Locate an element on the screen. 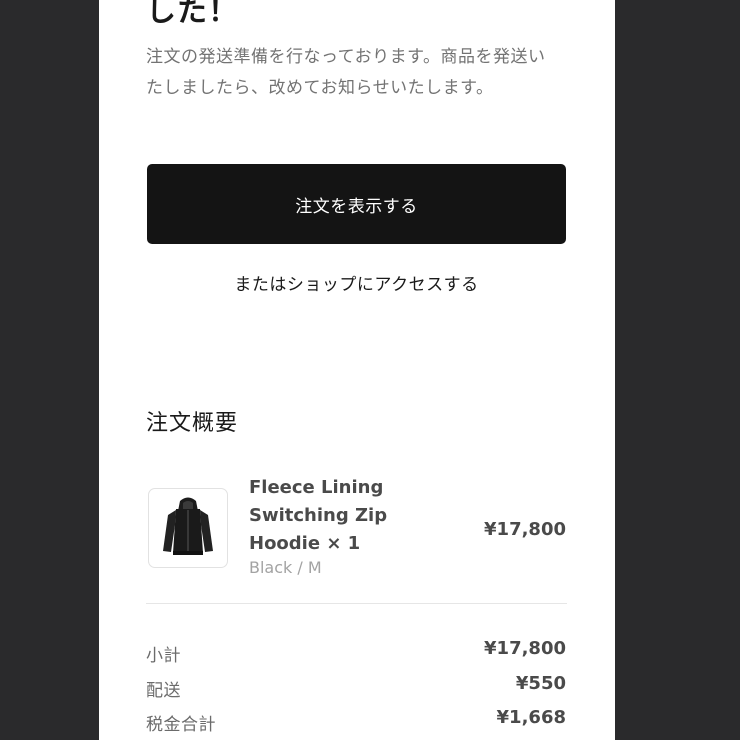 The height and width of the screenshot is (740, 740). tax-value: ¥1,668 is located at coordinates (531, 717).